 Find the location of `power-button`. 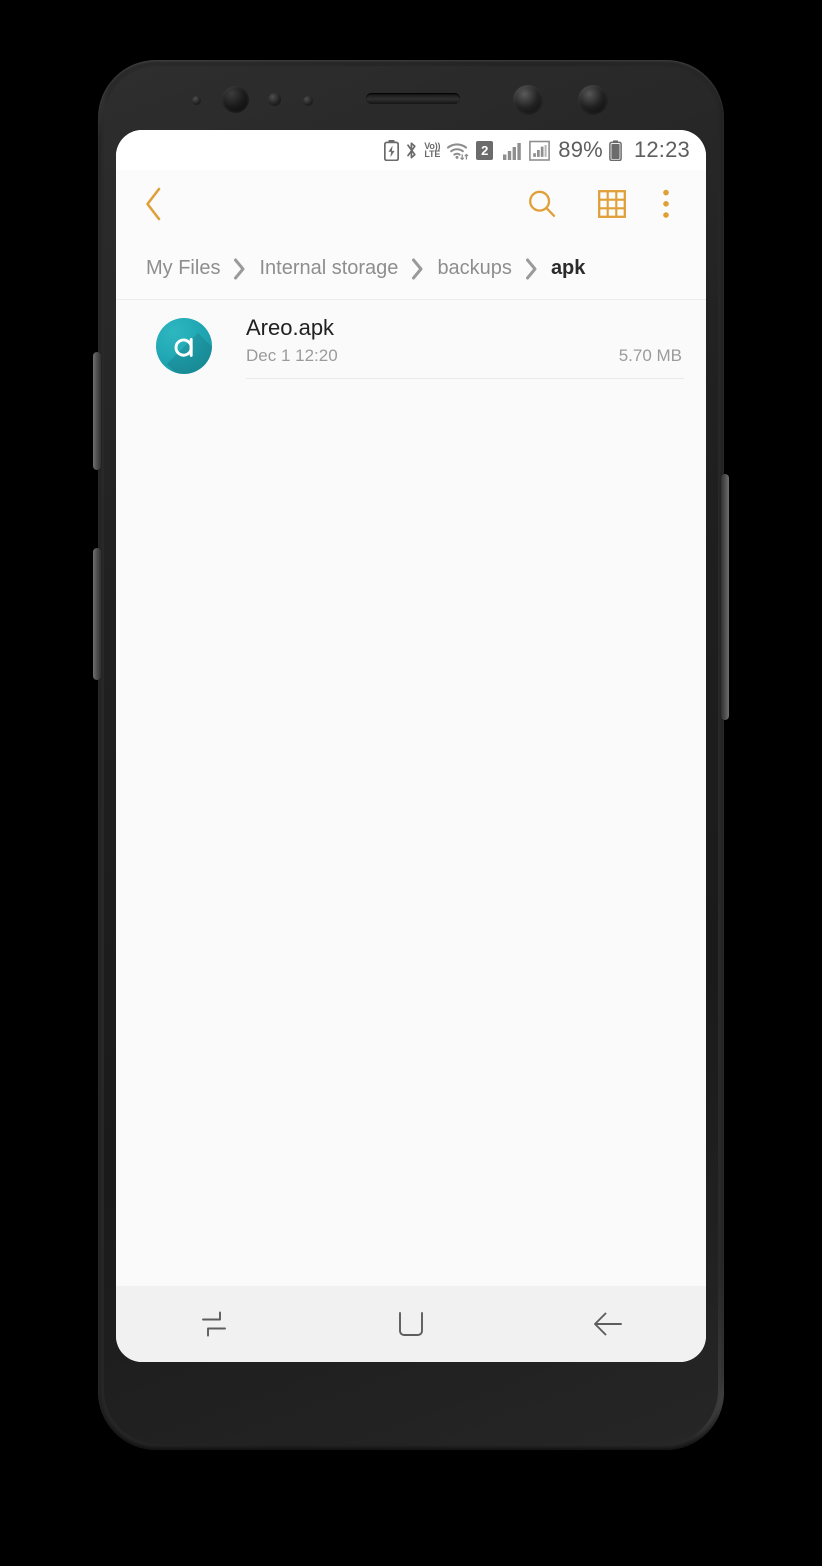

power-button is located at coordinates (725, 597).